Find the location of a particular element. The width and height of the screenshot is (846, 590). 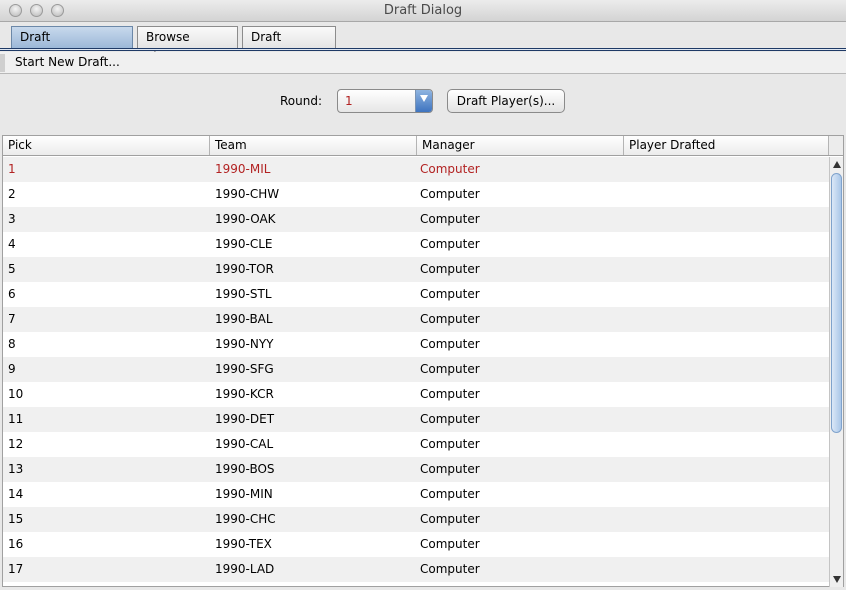

table-row: 4 1990-CLE Computer is located at coordinates (416, 244).